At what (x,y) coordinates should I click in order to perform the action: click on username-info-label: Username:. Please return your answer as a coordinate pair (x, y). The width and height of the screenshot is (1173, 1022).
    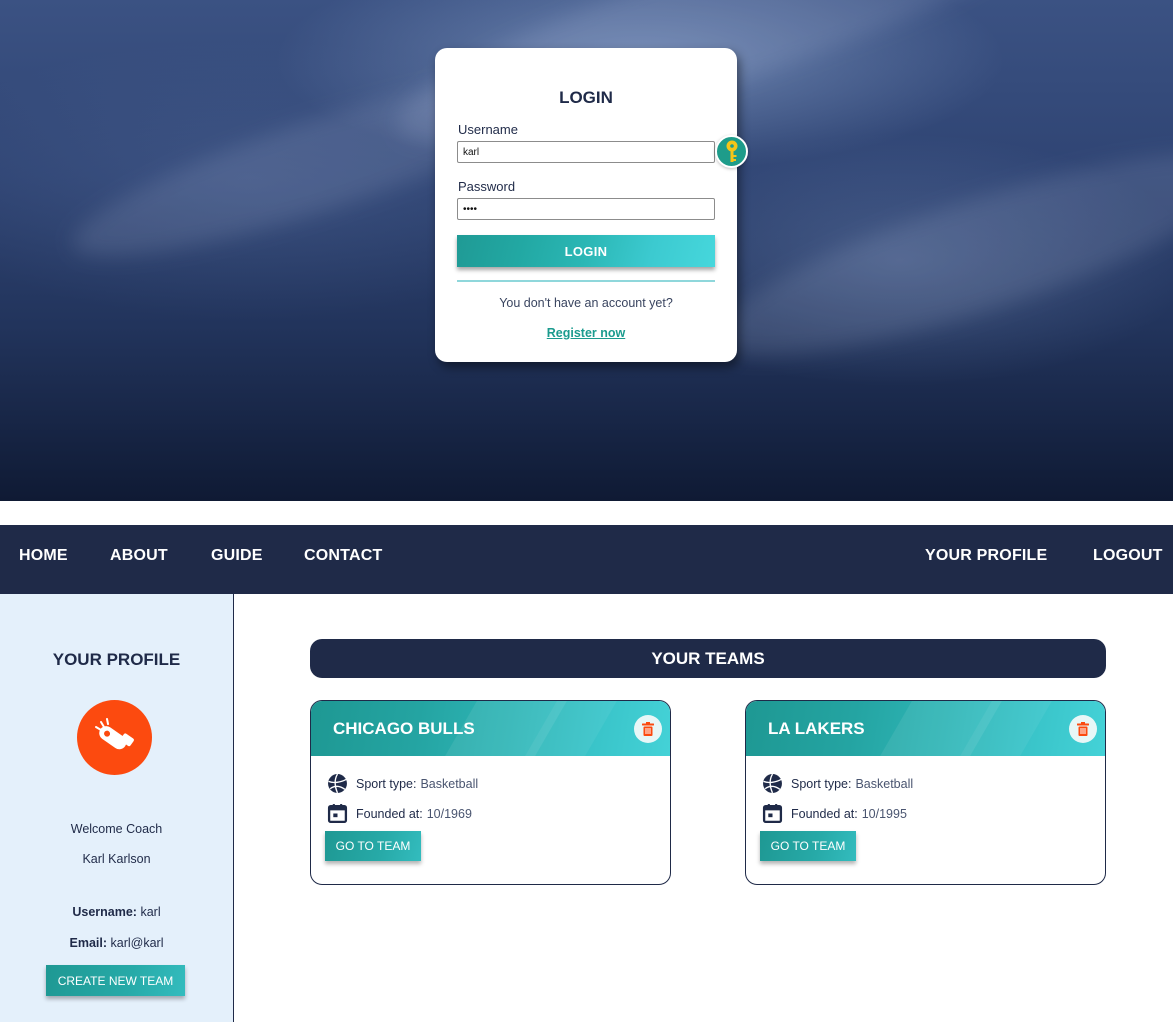
    Looking at the image, I should click on (104, 912).